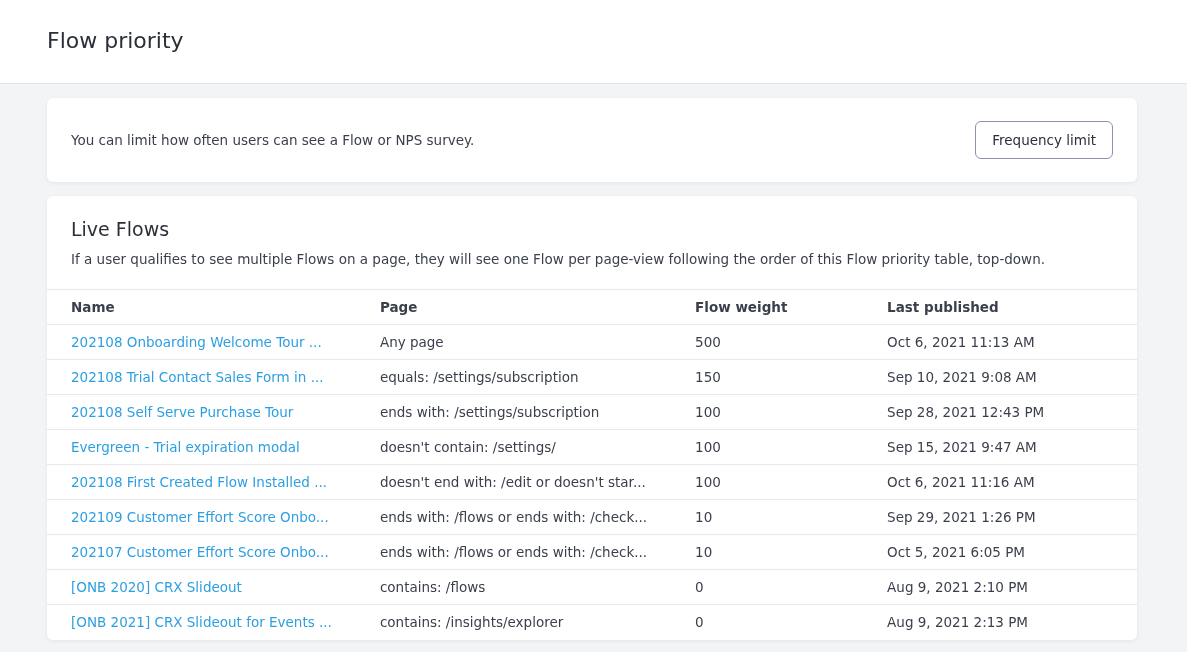 The image size is (1187, 652). I want to click on table-cell: doesn't contain: /settings/, so click(467, 446).